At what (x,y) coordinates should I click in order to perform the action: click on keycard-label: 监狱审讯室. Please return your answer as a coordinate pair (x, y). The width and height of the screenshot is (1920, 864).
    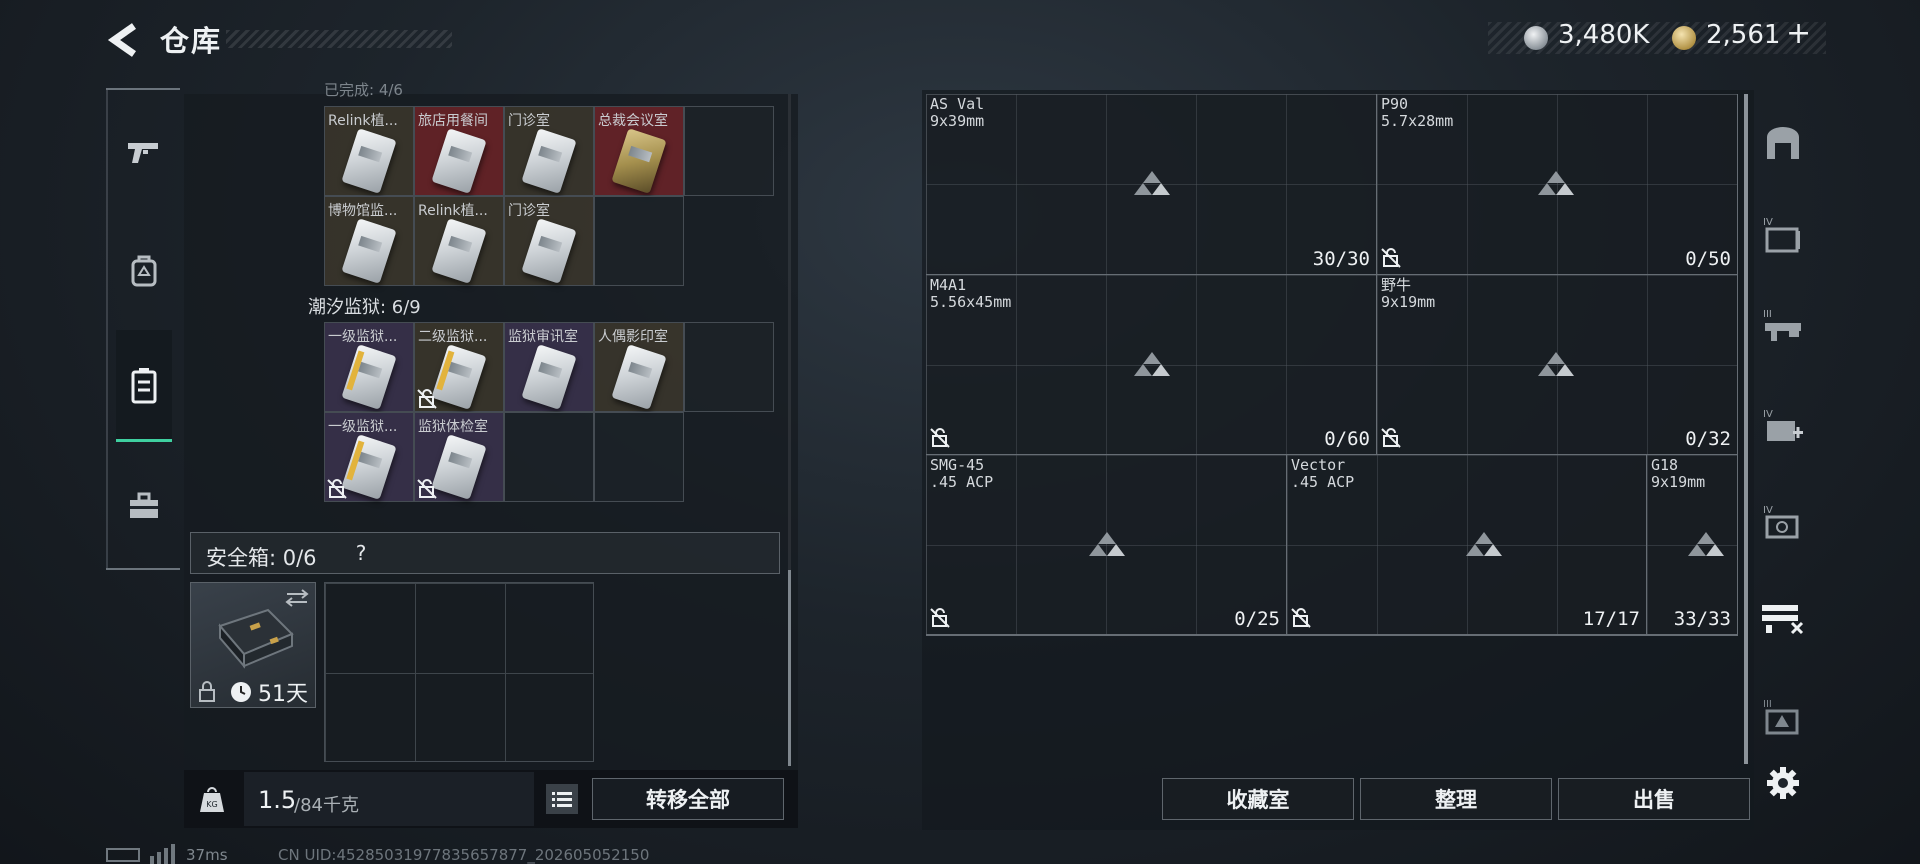
    Looking at the image, I should click on (543, 337).